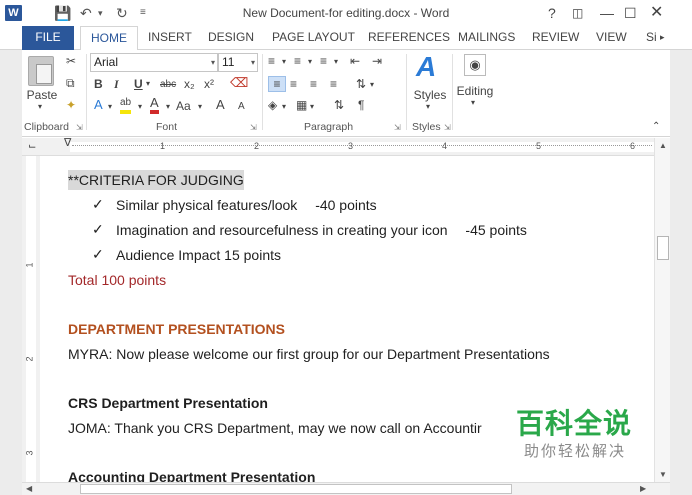  I want to click on copy-icon: ⧉, so click(70, 83).